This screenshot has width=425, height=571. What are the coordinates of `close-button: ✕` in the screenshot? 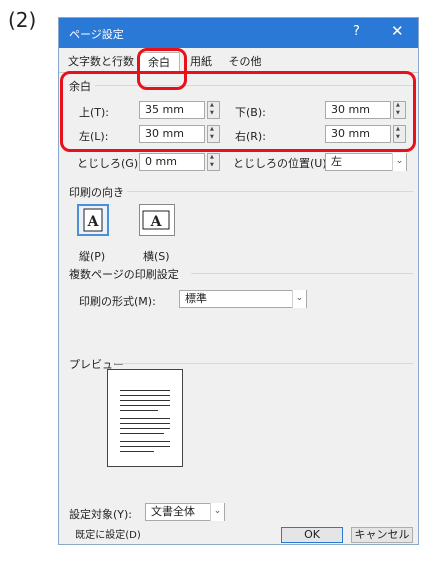 It's located at (397, 31).